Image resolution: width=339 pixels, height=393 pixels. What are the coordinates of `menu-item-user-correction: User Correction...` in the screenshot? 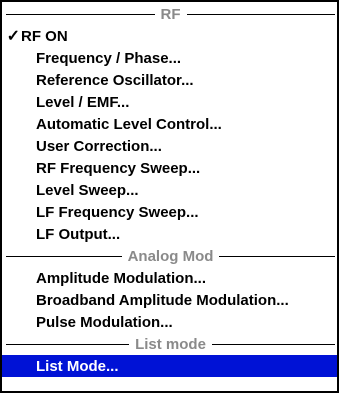 It's located at (169, 146).